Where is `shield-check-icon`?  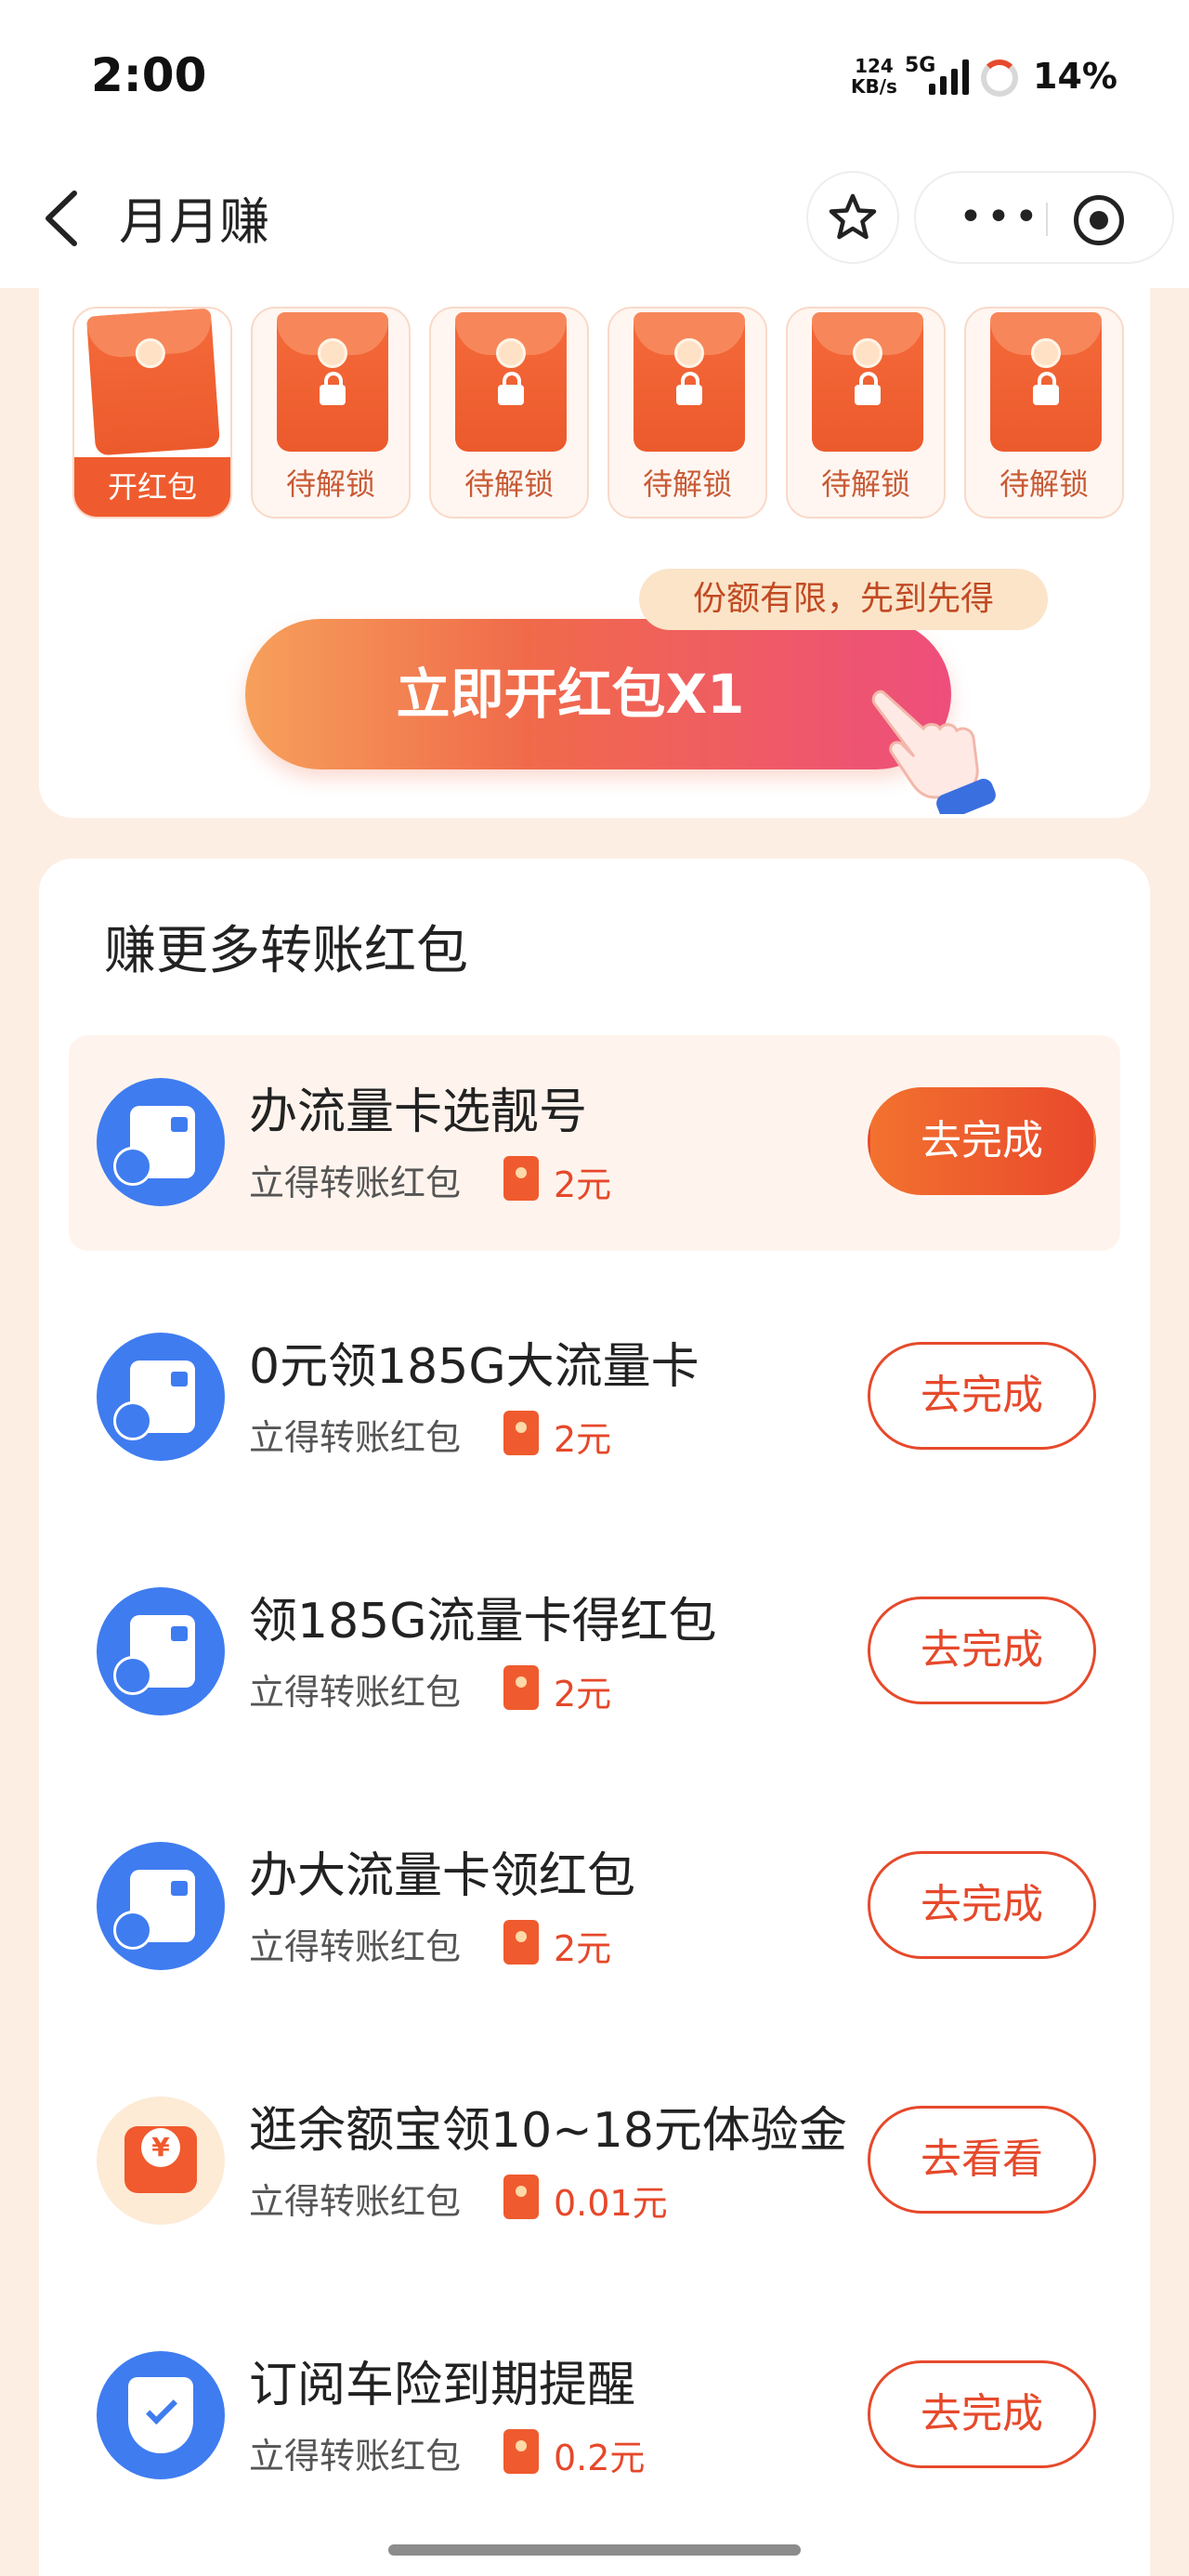
shield-check-icon is located at coordinates (161, 2415).